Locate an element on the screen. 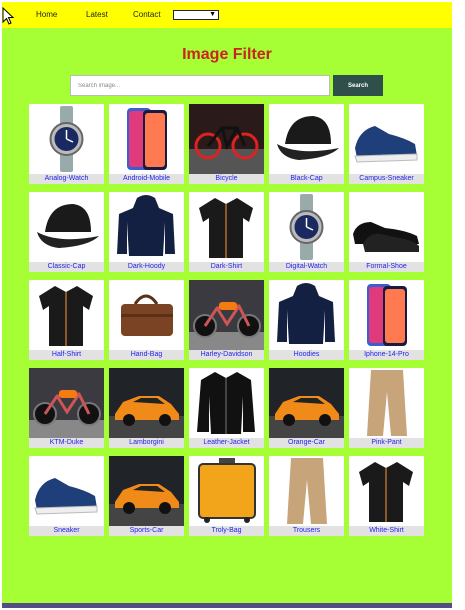 This screenshot has width=465, height=610. product-card: KTM-Duke is located at coordinates (66, 408).